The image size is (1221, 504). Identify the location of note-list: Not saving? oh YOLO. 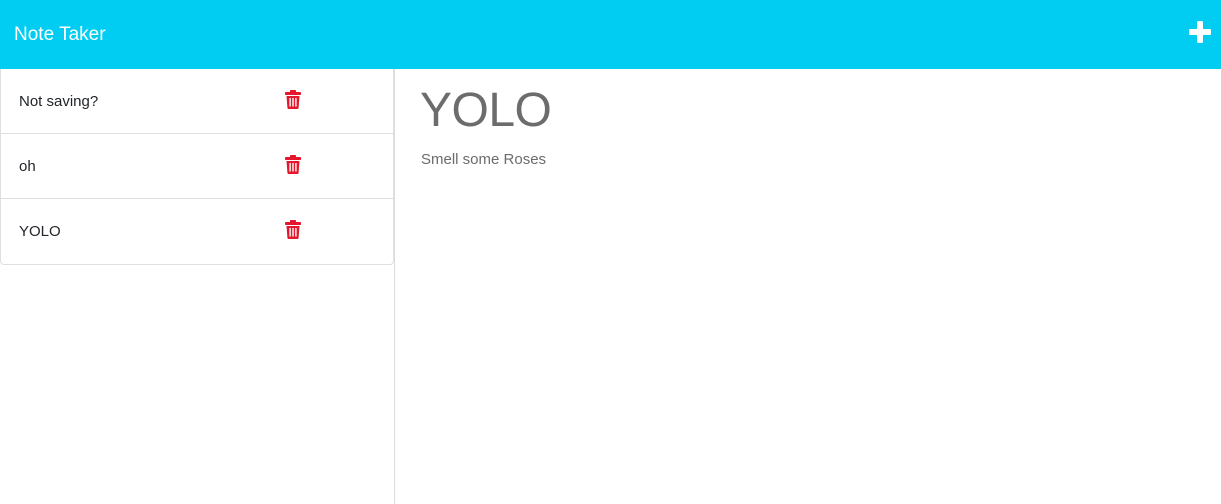
(197, 167).